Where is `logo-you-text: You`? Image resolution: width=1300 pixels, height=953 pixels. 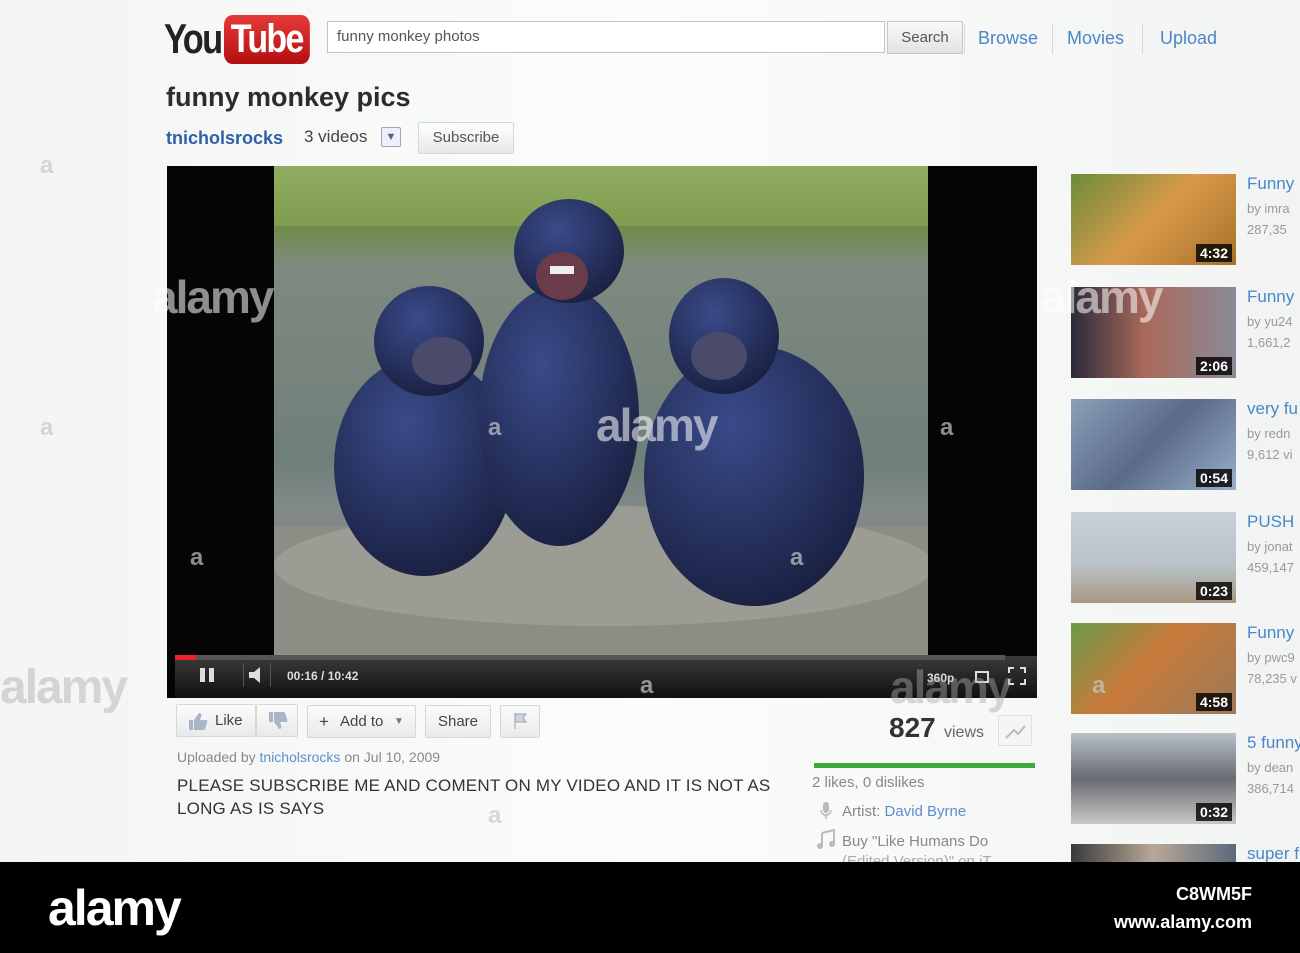
logo-you-text: You is located at coordinates (193, 38).